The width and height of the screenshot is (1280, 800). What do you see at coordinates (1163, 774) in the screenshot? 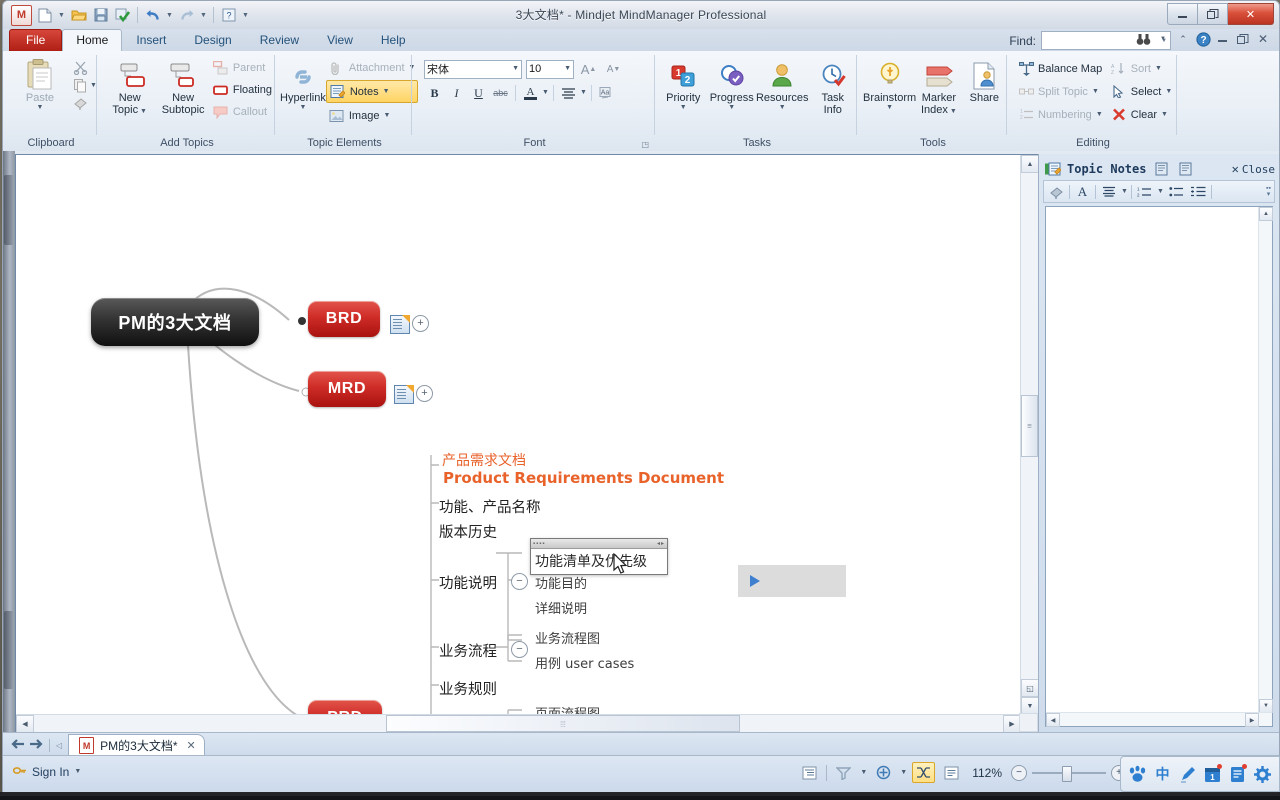
I see `chinese-mode-icon: 中` at bounding box center [1163, 774].